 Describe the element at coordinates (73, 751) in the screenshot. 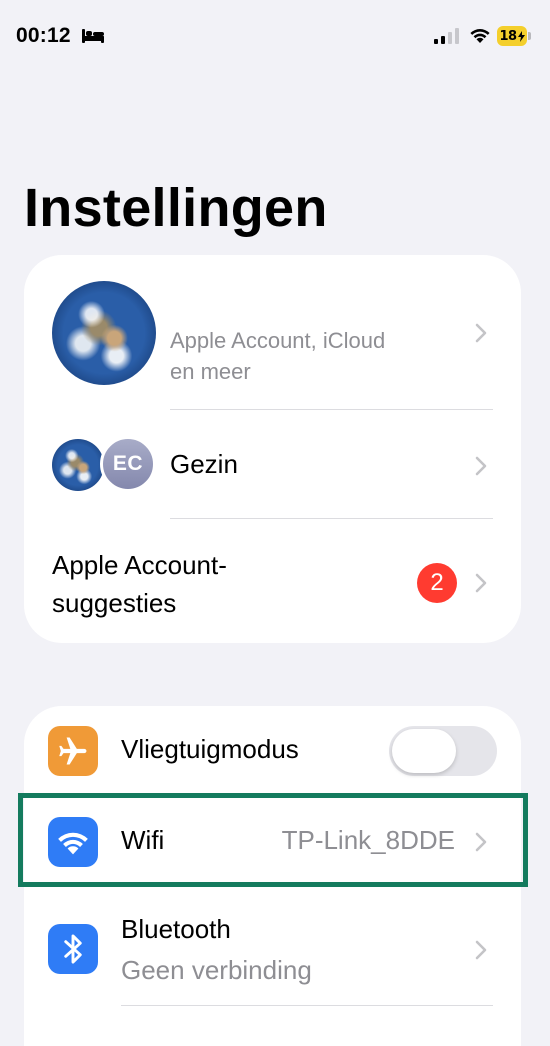

I see `airplane-icon` at that location.